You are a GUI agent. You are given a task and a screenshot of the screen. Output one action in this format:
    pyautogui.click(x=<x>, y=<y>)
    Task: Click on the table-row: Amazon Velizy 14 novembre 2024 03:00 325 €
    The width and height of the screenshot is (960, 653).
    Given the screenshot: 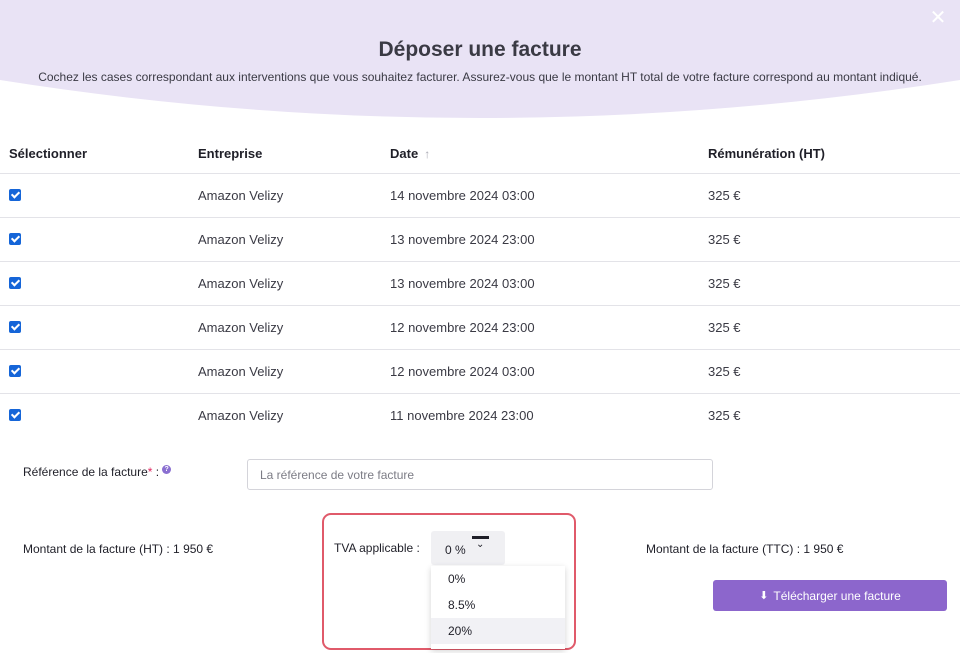 What is the action you would take?
    pyautogui.click(x=480, y=196)
    